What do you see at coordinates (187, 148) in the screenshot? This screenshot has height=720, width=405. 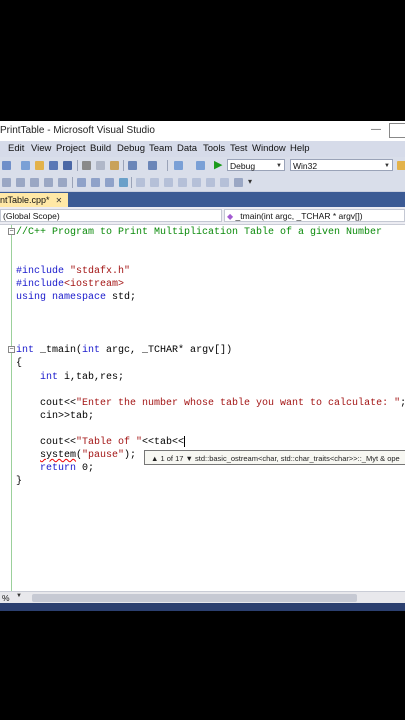 I see `menu-data: Data` at bounding box center [187, 148].